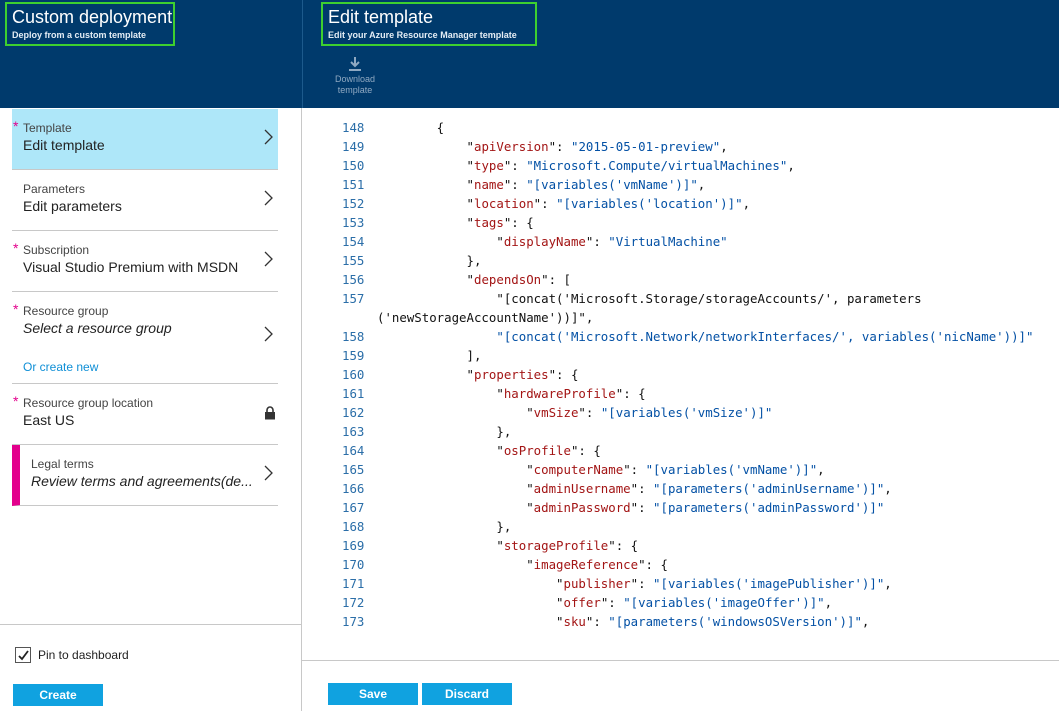 This screenshot has width=1059, height=711. Describe the element at coordinates (353, 507) in the screenshot. I see `line-number: 167` at that location.